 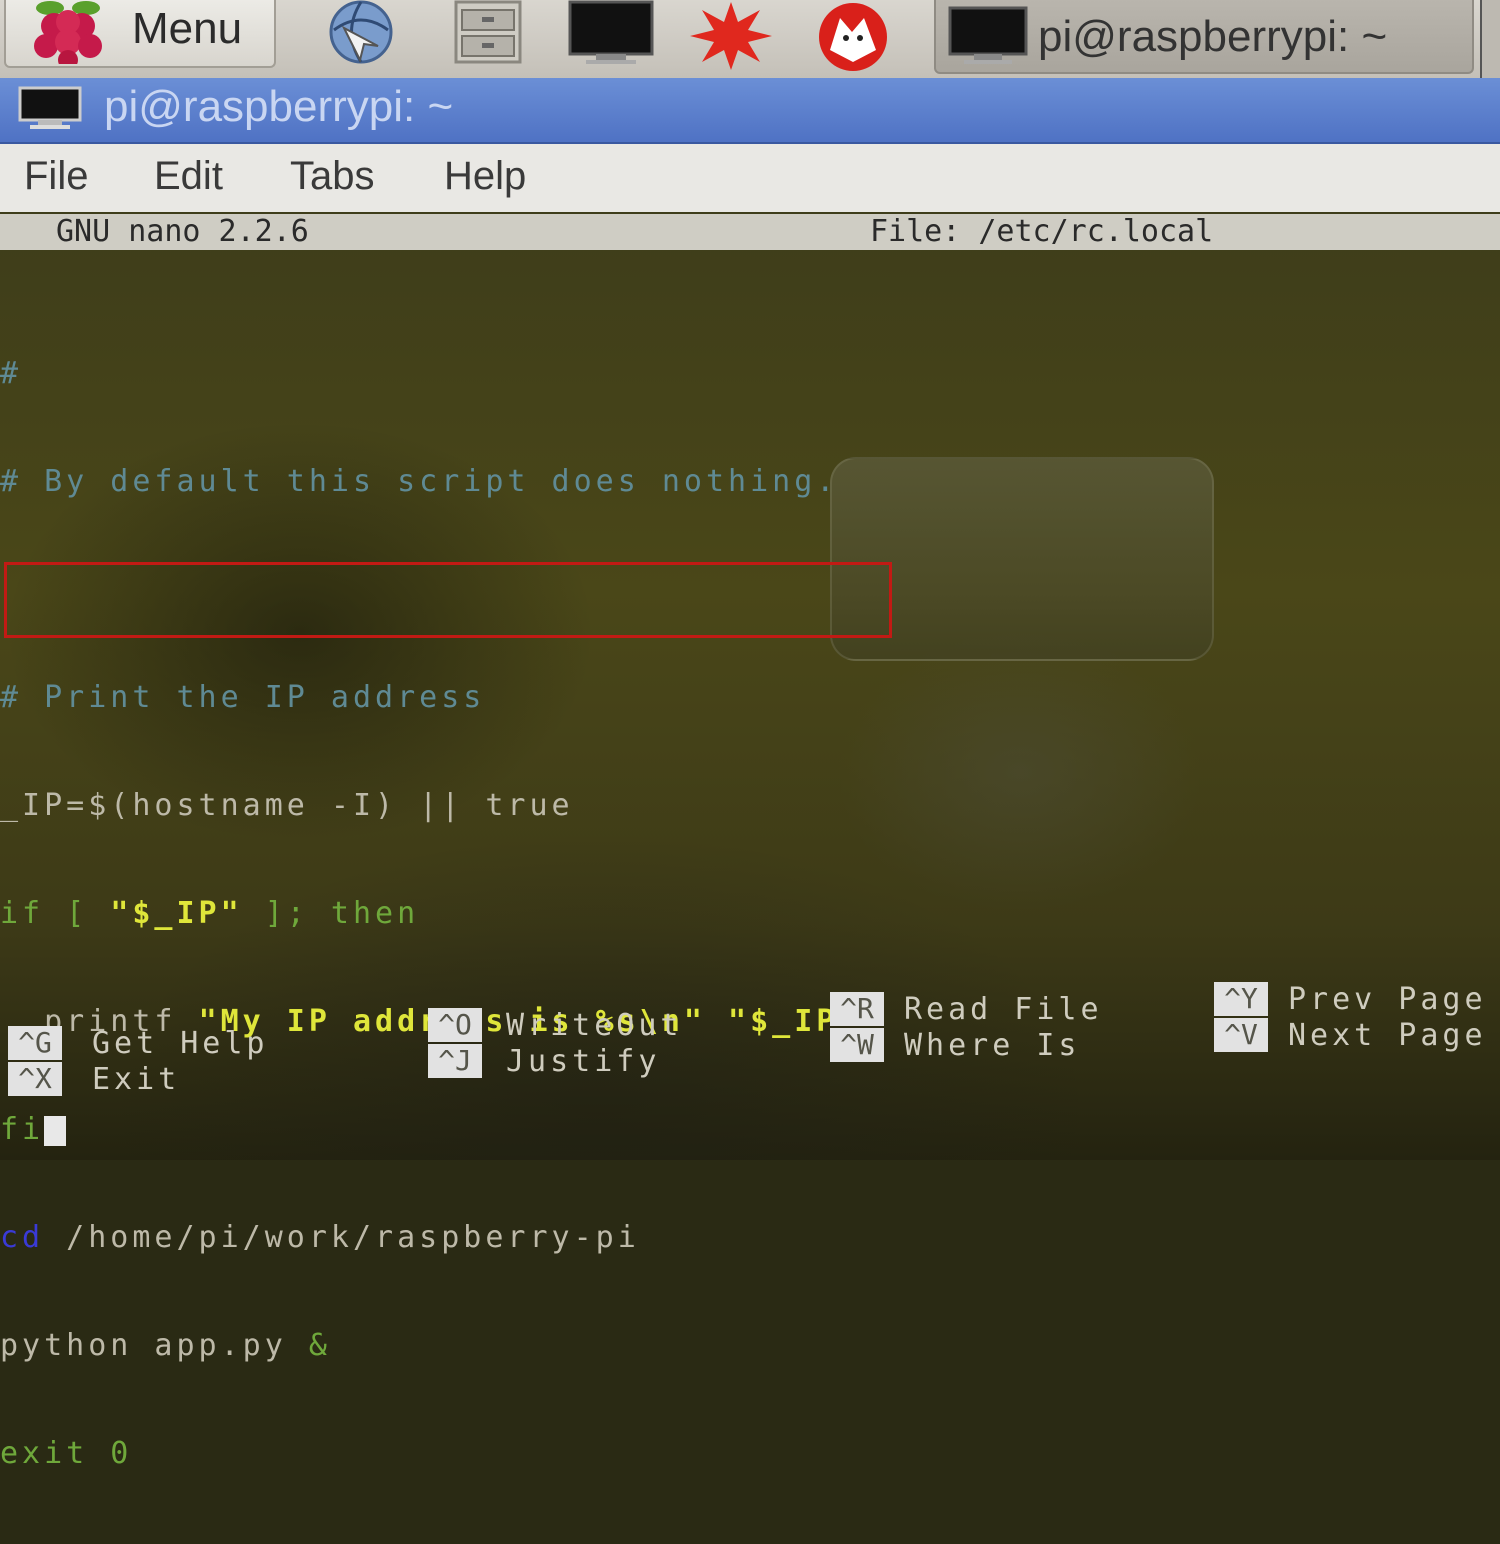 I want to click on shortcut-key: ^J, so click(x=455, y=1061).